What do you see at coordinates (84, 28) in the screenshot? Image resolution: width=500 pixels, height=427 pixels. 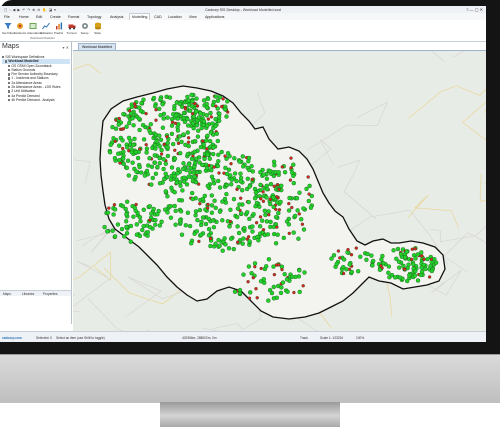 I see `setup-button: Setup` at bounding box center [84, 28].